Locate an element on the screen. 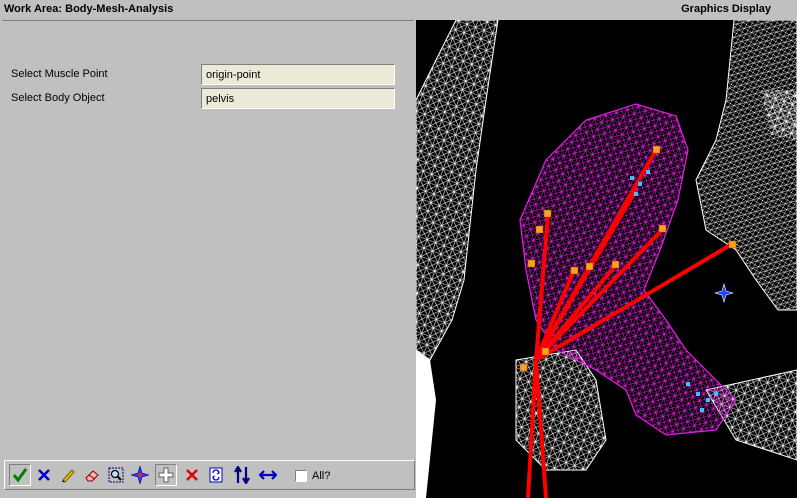 The height and width of the screenshot is (498, 797). body-object-label: Select Body Object is located at coordinates (58, 98).